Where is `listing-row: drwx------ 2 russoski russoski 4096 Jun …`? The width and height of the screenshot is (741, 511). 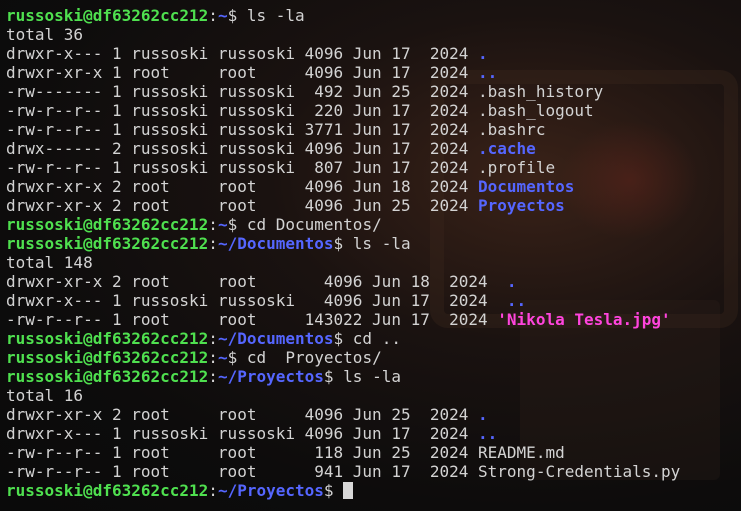
listing-row: drwx------ 2 russoski russoski 4096 Jun … is located at coordinates (373, 148).